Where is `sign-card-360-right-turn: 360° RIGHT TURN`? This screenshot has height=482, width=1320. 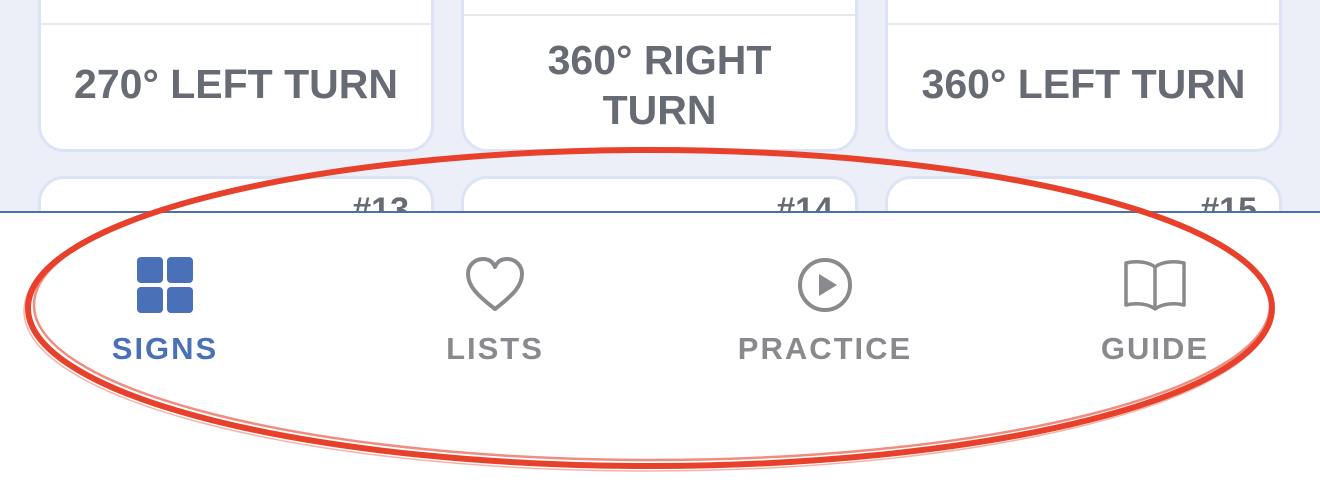
sign-card-360-right-turn: 360° RIGHT TURN is located at coordinates (659, 76).